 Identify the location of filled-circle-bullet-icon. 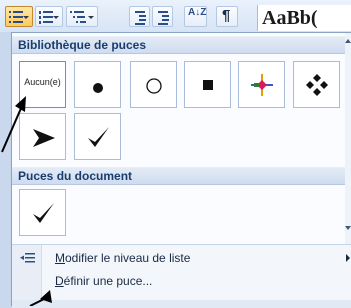
(98, 88).